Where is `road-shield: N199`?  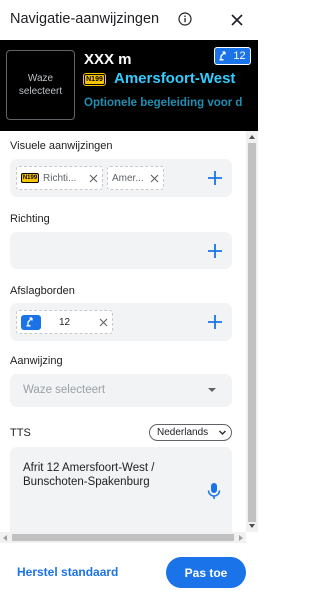
road-shield: N199 is located at coordinates (94, 79).